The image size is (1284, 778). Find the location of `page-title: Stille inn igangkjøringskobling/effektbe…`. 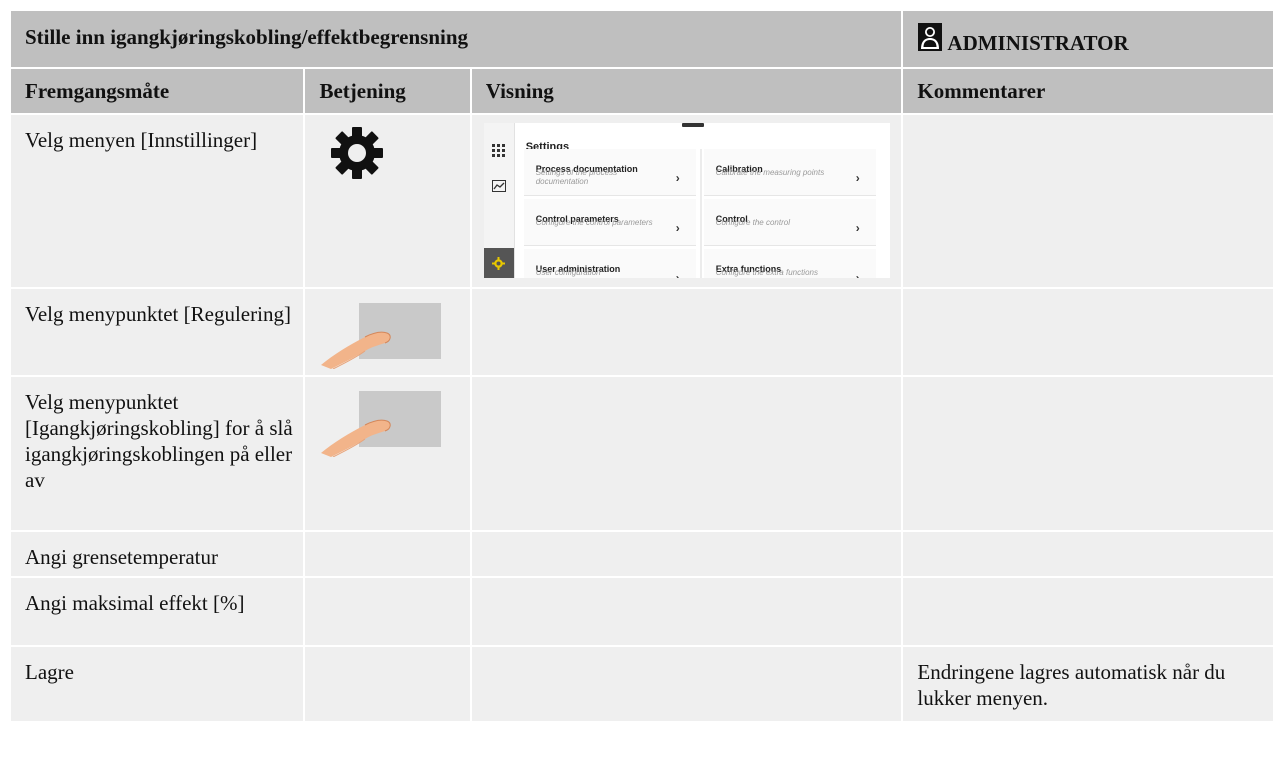

page-title: Stille inn igangkjøringskobling/effektbe… is located at coordinates (247, 37).